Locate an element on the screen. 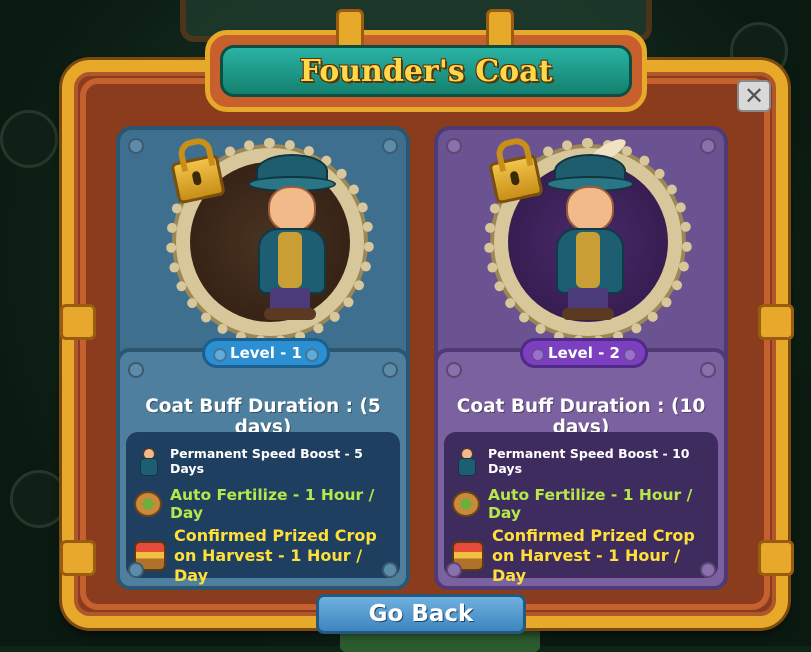  close-button: ✕ is located at coordinates (754, 96).